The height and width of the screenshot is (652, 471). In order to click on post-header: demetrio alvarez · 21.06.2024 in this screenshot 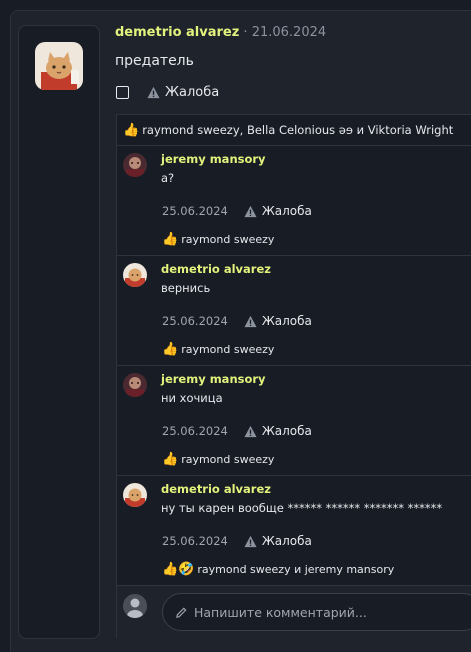, I will do `click(220, 32)`.